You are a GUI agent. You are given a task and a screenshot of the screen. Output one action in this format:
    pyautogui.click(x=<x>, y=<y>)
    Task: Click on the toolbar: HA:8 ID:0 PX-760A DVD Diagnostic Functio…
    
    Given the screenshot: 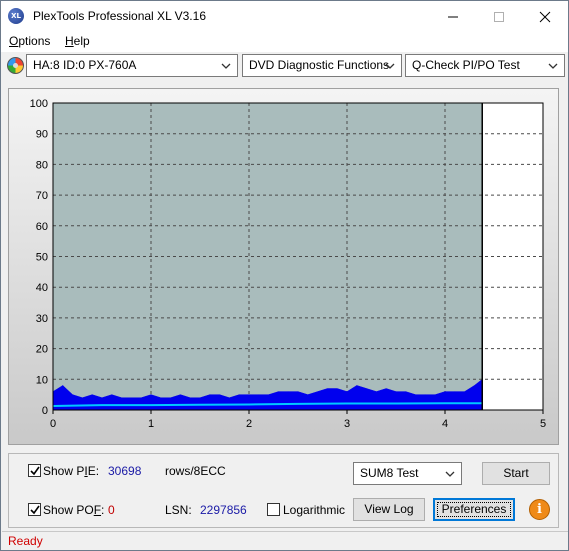 What is the action you would take?
    pyautogui.click(x=284, y=67)
    